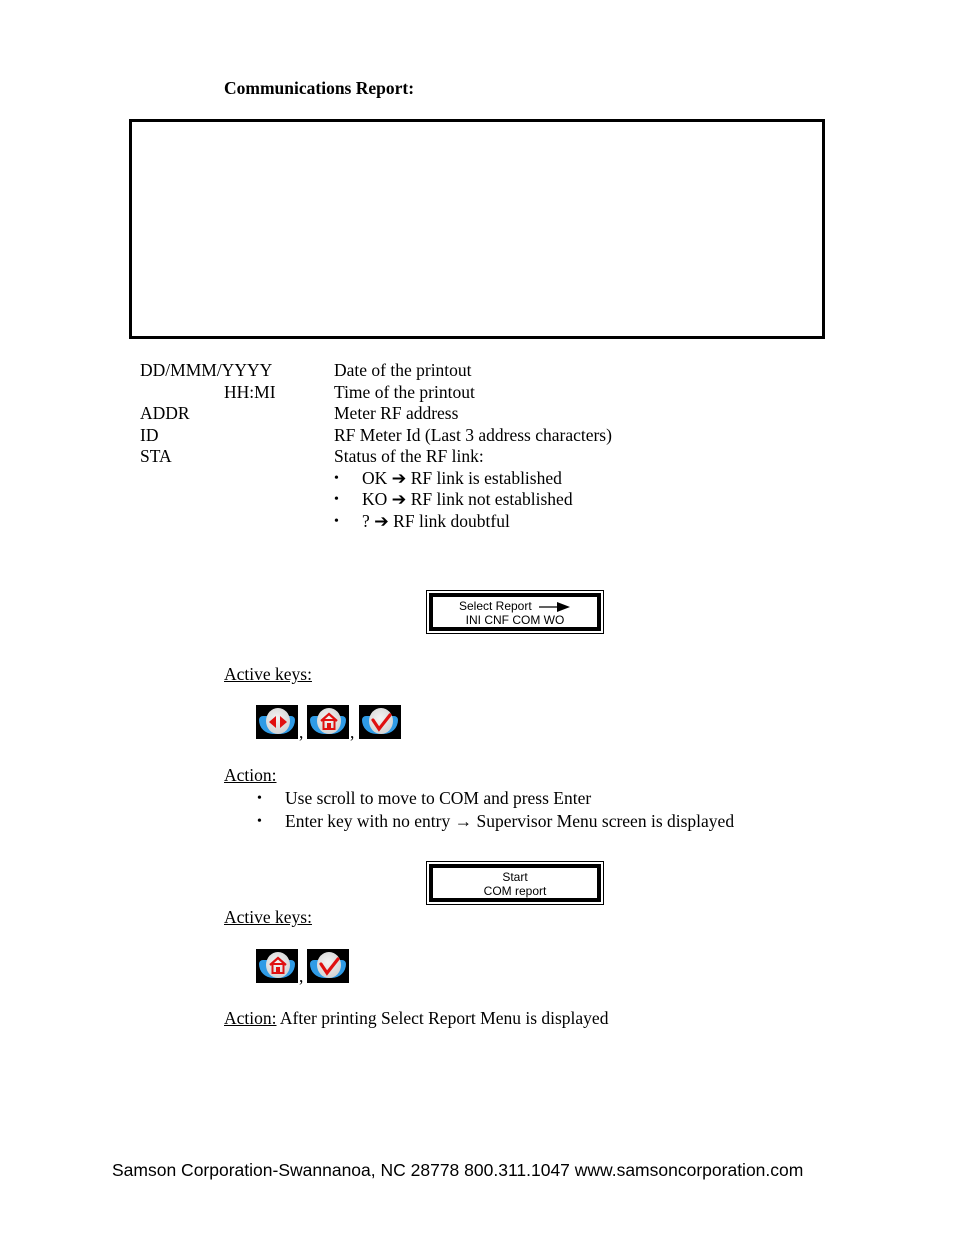  I want to click on definition-row: HH:MI Time of the printout, so click(300, 393).